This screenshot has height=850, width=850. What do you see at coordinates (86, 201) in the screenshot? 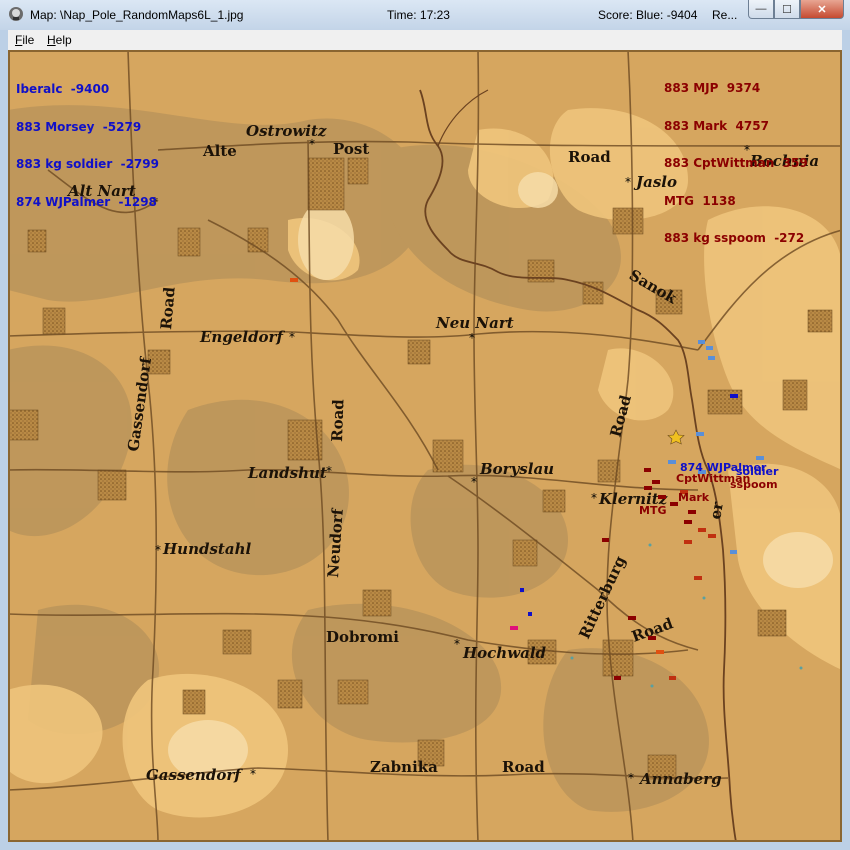
I see `blue-score-row: 874 WJPalmer -1298` at bounding box center [86, 201].